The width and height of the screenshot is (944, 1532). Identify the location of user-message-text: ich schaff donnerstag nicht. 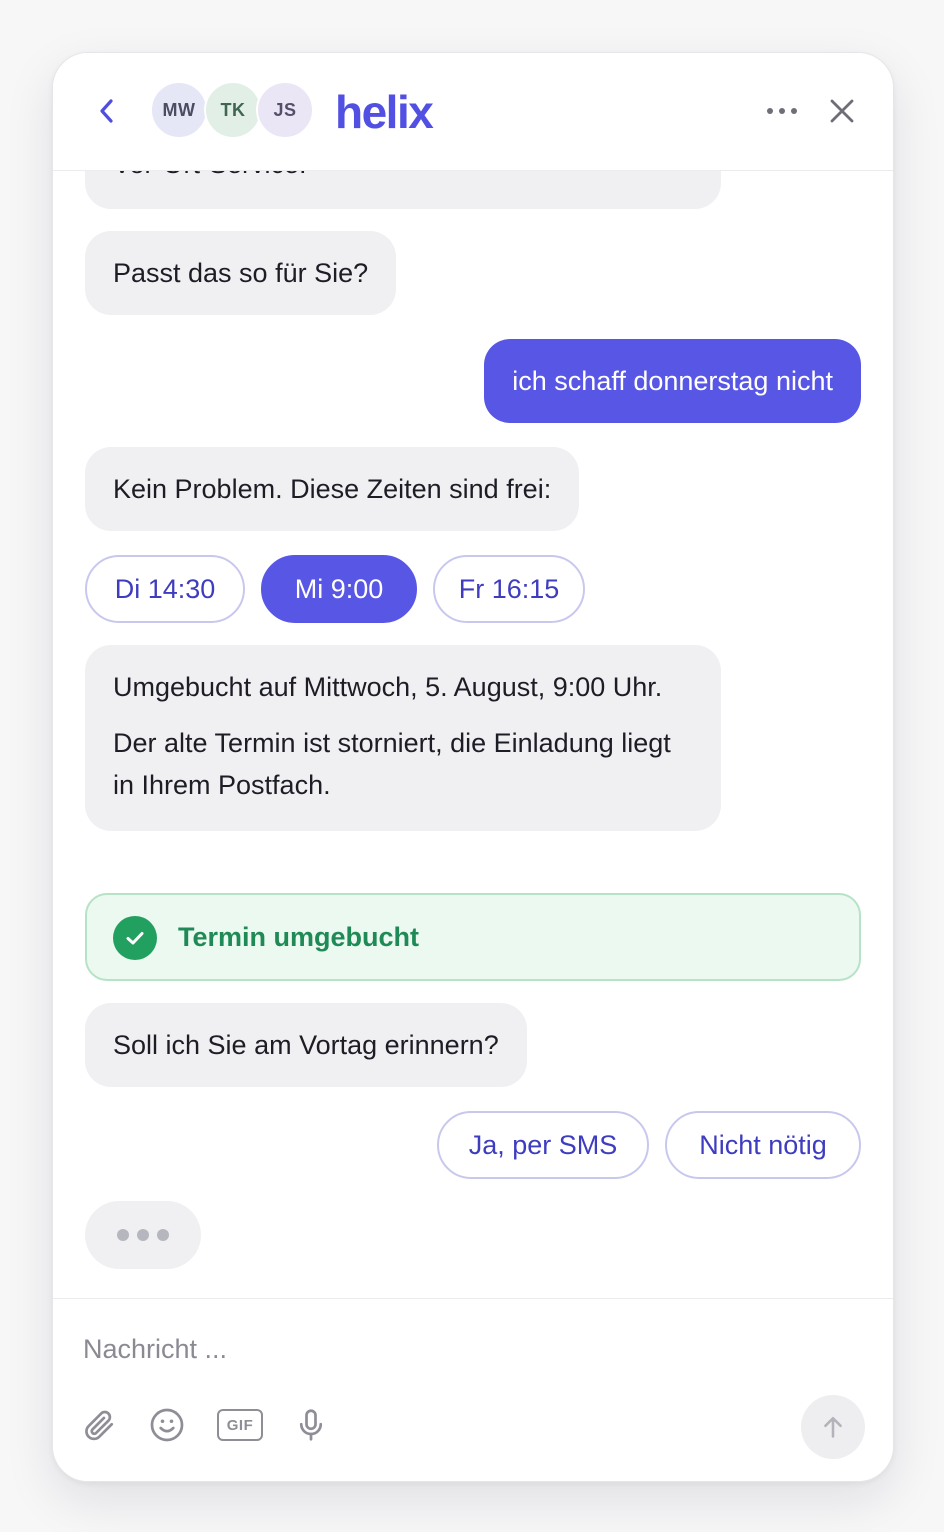
(672, 381).